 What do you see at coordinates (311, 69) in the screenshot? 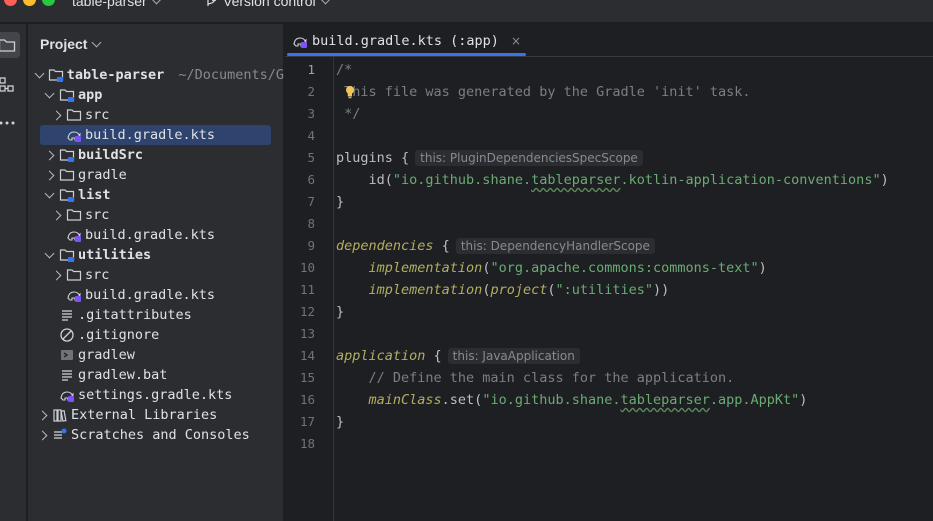
I see `line-number: 1` at bounding box center [311, 69].